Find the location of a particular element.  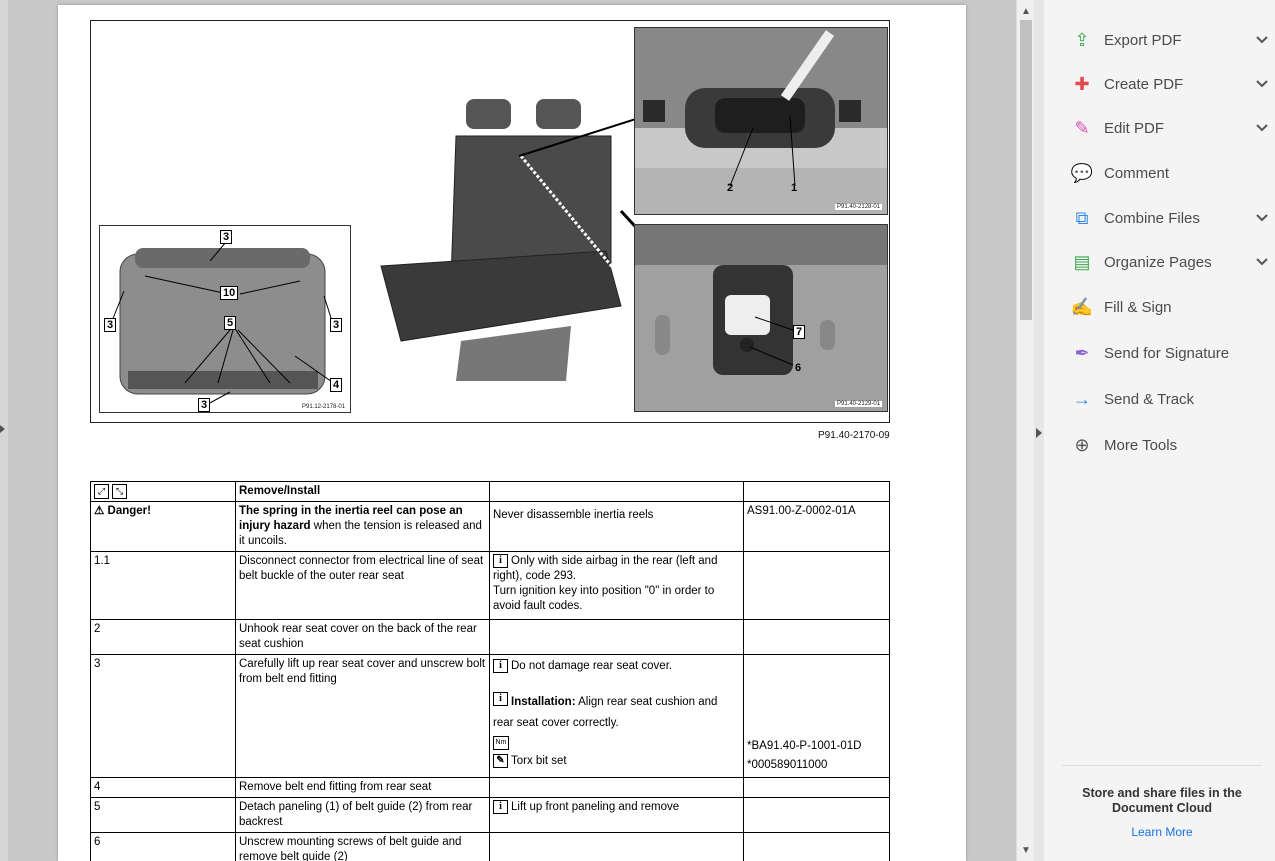

step-number: 1.1 is located at coordinates (163, 585).